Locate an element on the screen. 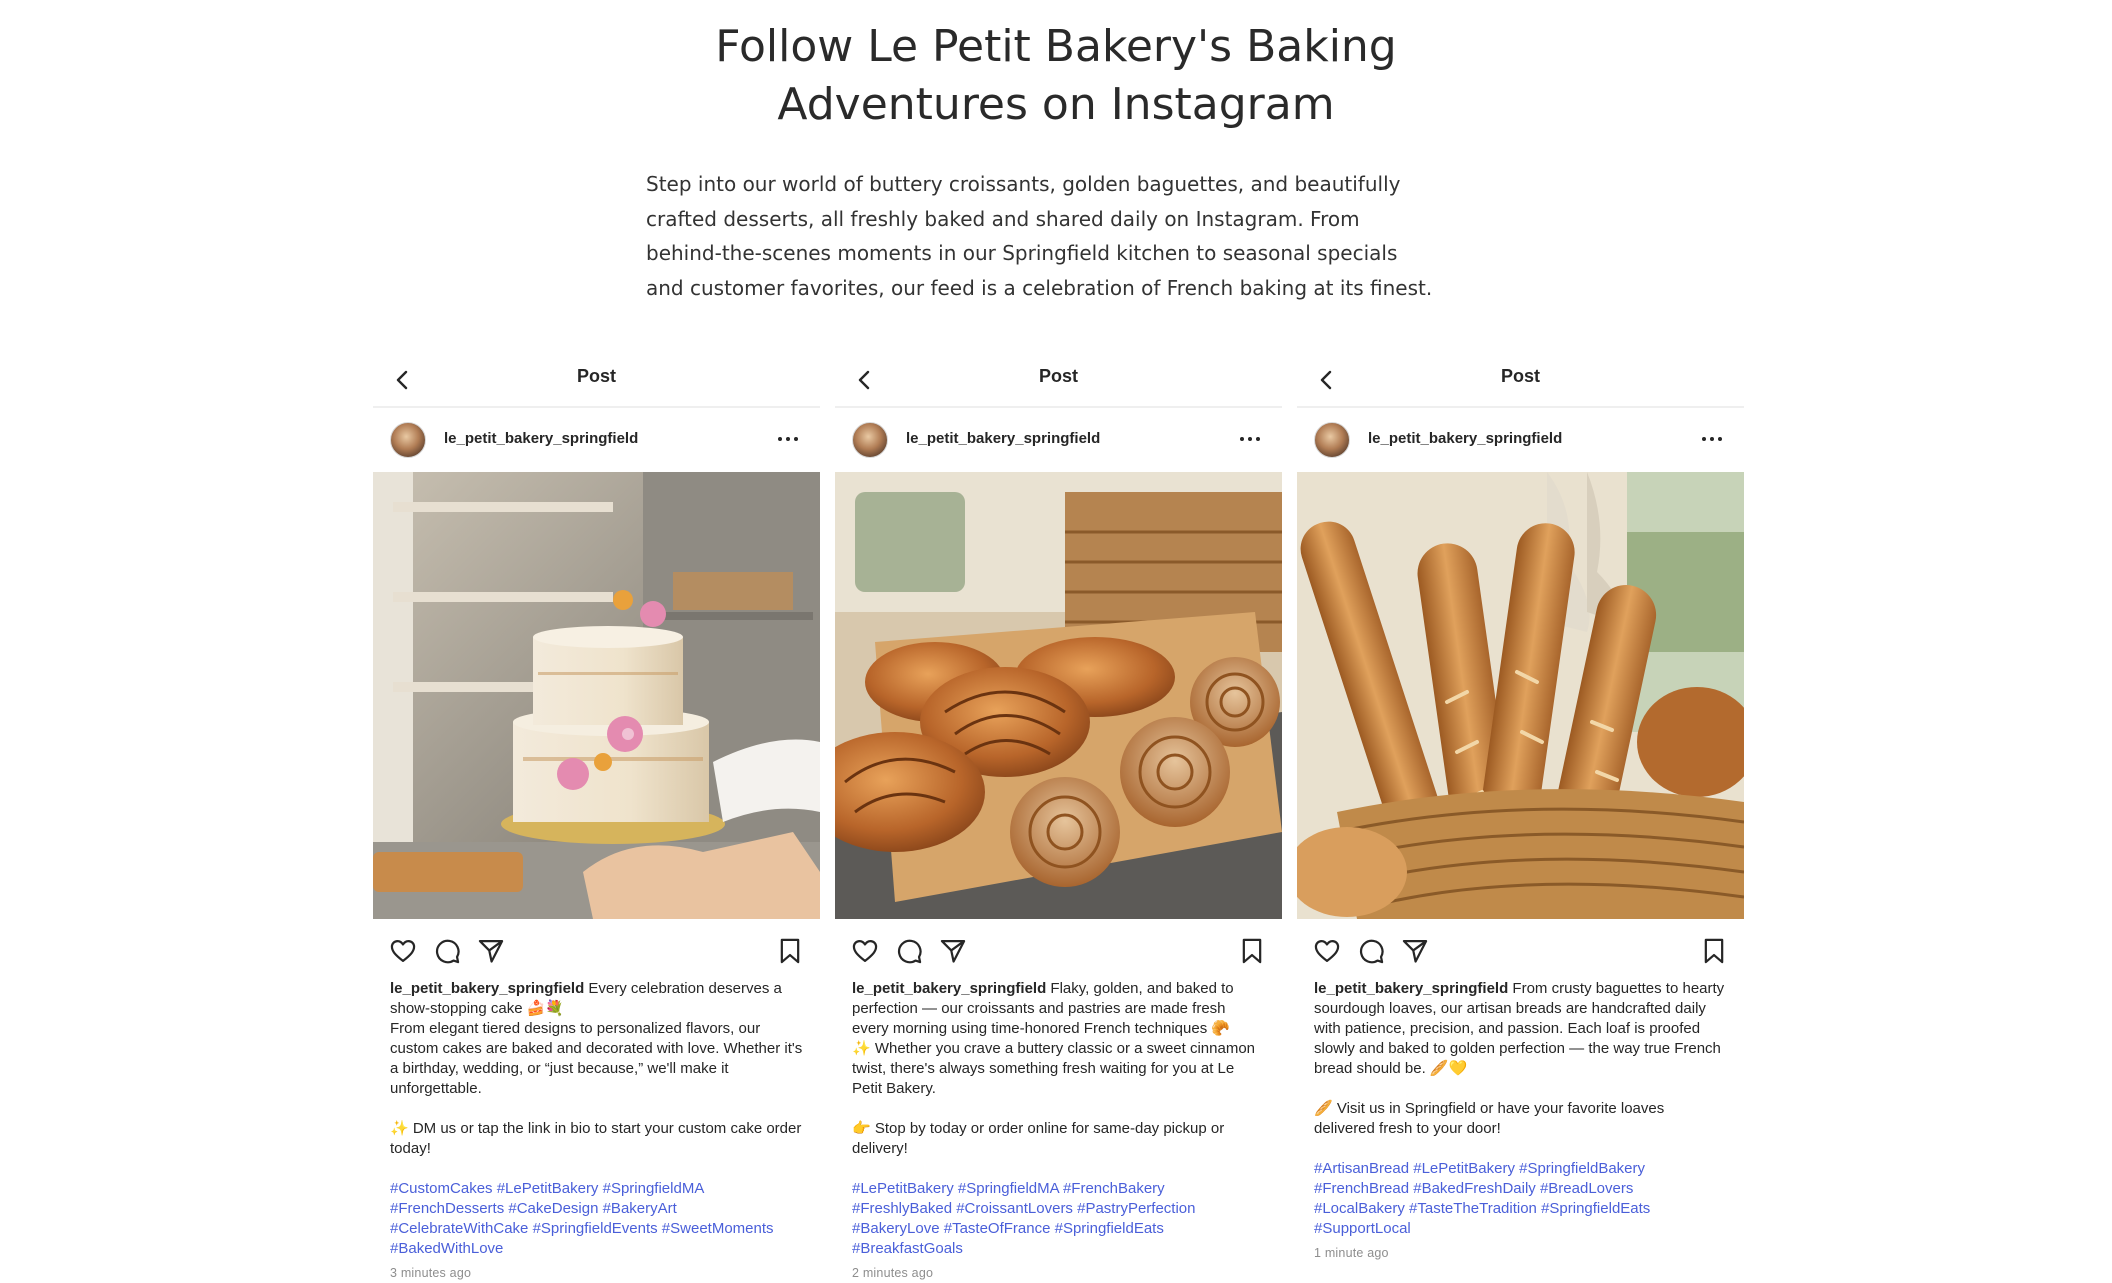 The height and width of the screenshot is (1283, 2112). page-title-line-1: Follow Le Petit Bakery's Baking is located at coordinates (1056, 46).